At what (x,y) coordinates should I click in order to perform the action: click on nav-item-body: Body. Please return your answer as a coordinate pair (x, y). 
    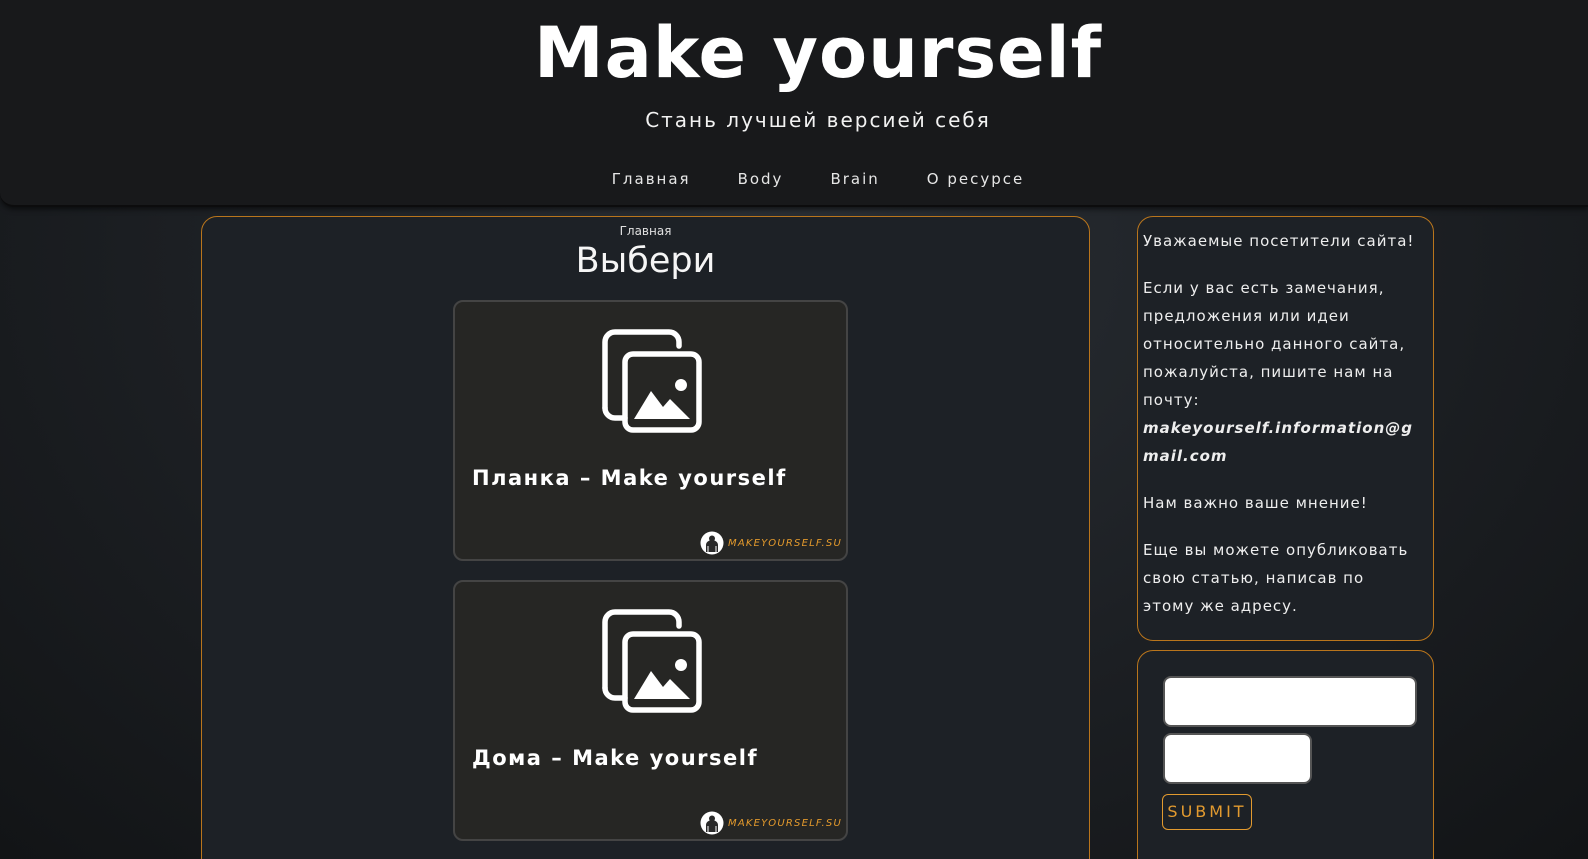
    Looking at the image, I should click on (761, 179).